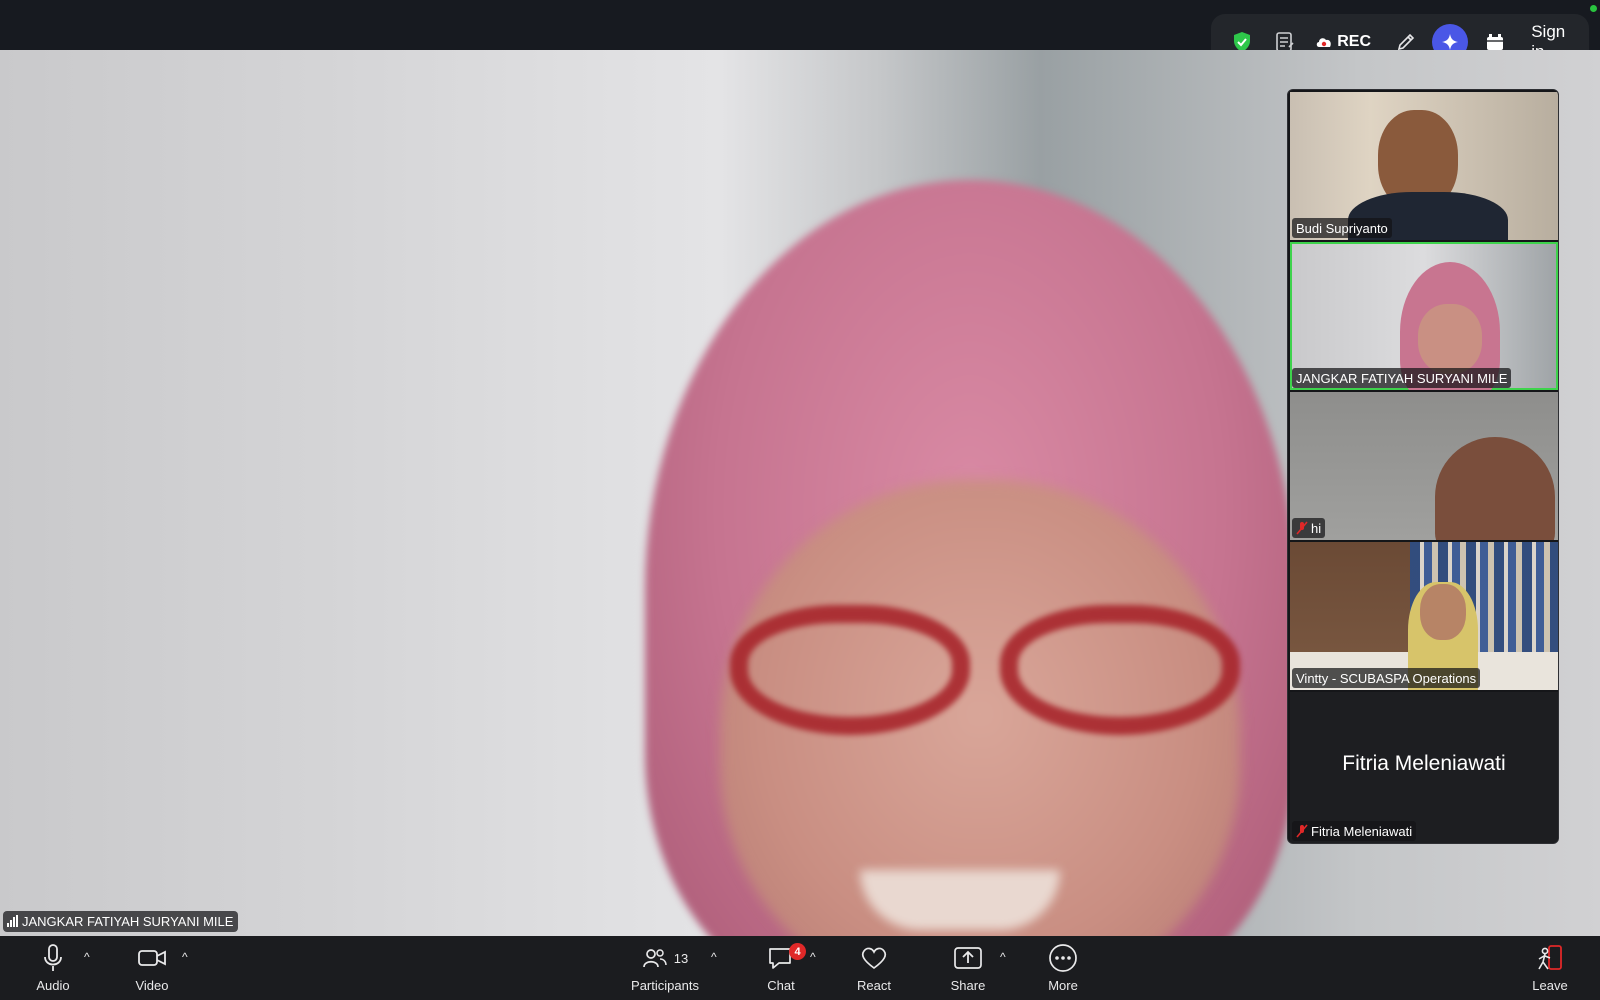  I want to click on speaker-video-smile, so click(960, 900).